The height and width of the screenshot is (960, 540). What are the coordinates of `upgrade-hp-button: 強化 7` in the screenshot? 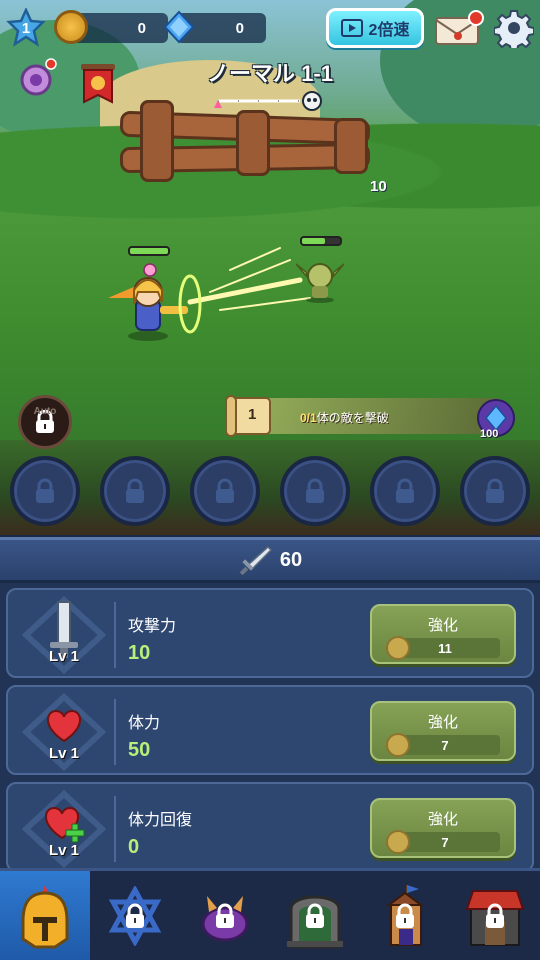 It's located at (443, 731).